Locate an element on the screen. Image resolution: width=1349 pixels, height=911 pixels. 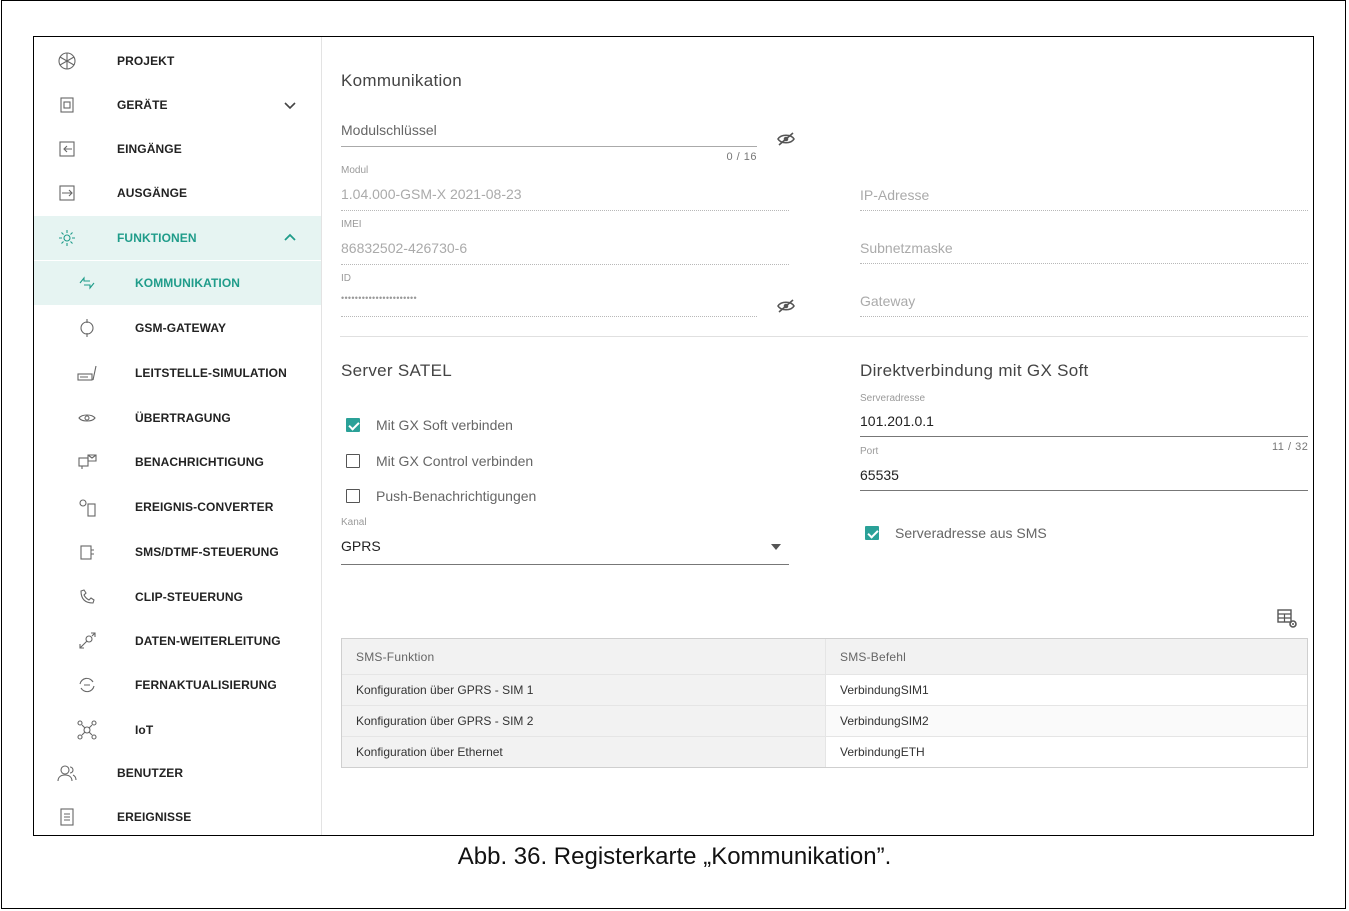
section-divider is located at coordinates (824, 336).